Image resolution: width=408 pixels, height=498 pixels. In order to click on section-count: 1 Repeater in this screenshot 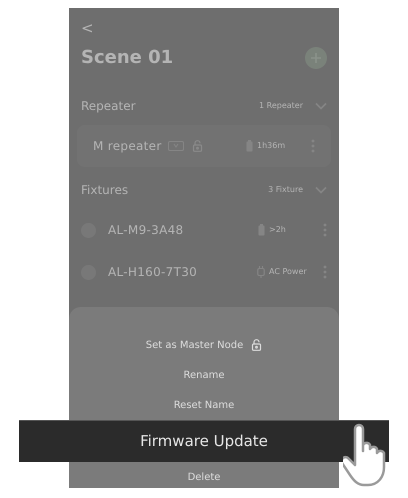, I will do `click(280, 106)`.